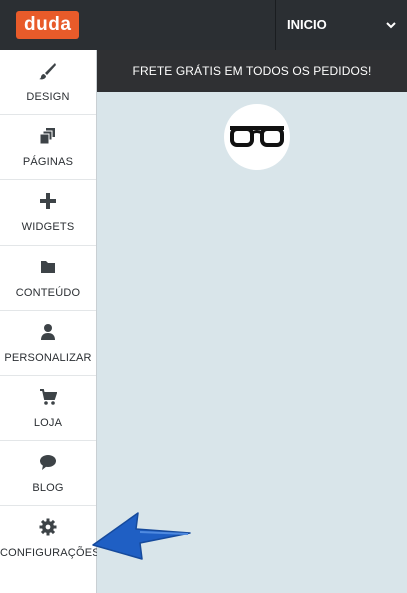  What do you see at coordinates (48, 25) in the screenshot?
I see `duda-logo: duda` at bounding box center [48, 25].